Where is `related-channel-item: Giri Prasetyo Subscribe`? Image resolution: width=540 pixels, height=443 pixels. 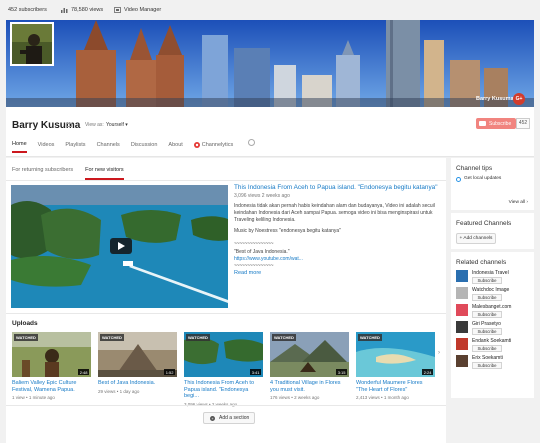 related-channel-item: Giri Prasetyo Subscribe is located at coordinates (492, 328).